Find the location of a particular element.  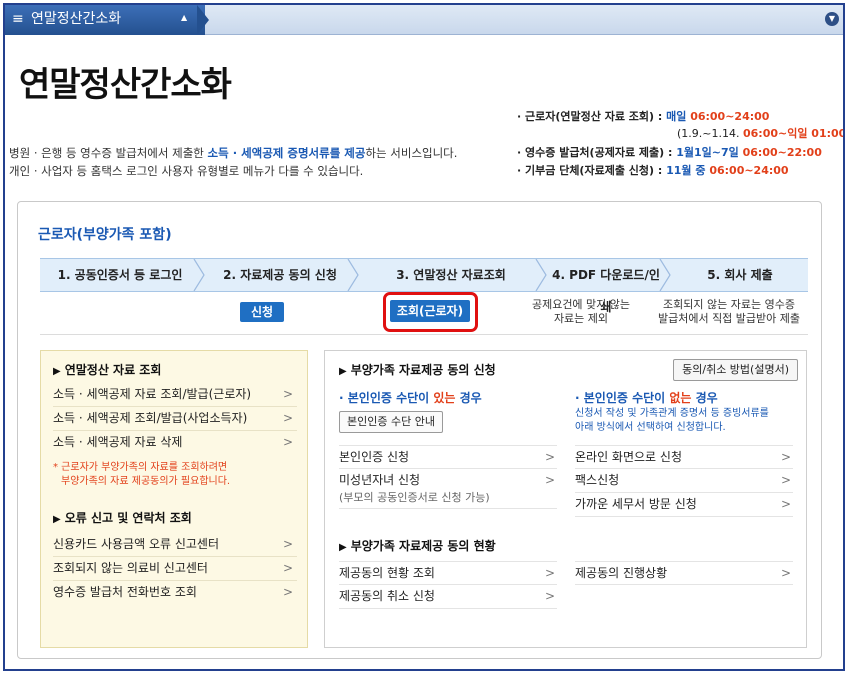

auth-guide-button: 본인인증 수단 안내 is located at coordinates (391, 422).